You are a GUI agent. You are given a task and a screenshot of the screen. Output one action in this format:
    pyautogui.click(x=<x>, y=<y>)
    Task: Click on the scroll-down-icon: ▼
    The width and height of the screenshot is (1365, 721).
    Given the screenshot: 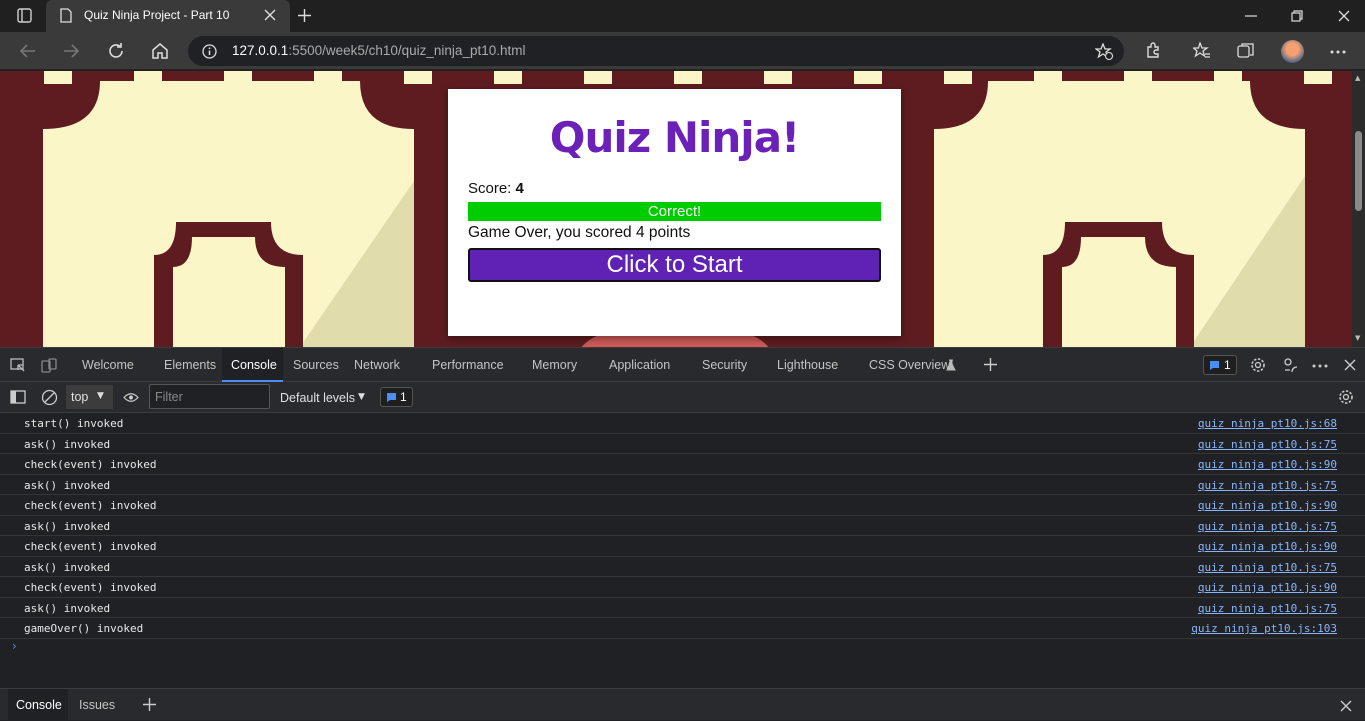 What is the action you would take?
    pyautogui.click(x=1357, y=338)
    